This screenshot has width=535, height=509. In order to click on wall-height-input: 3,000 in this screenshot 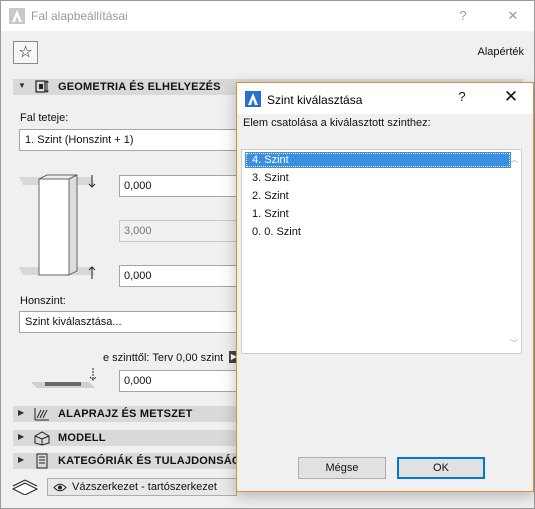, I will do `click(179, 231)`.